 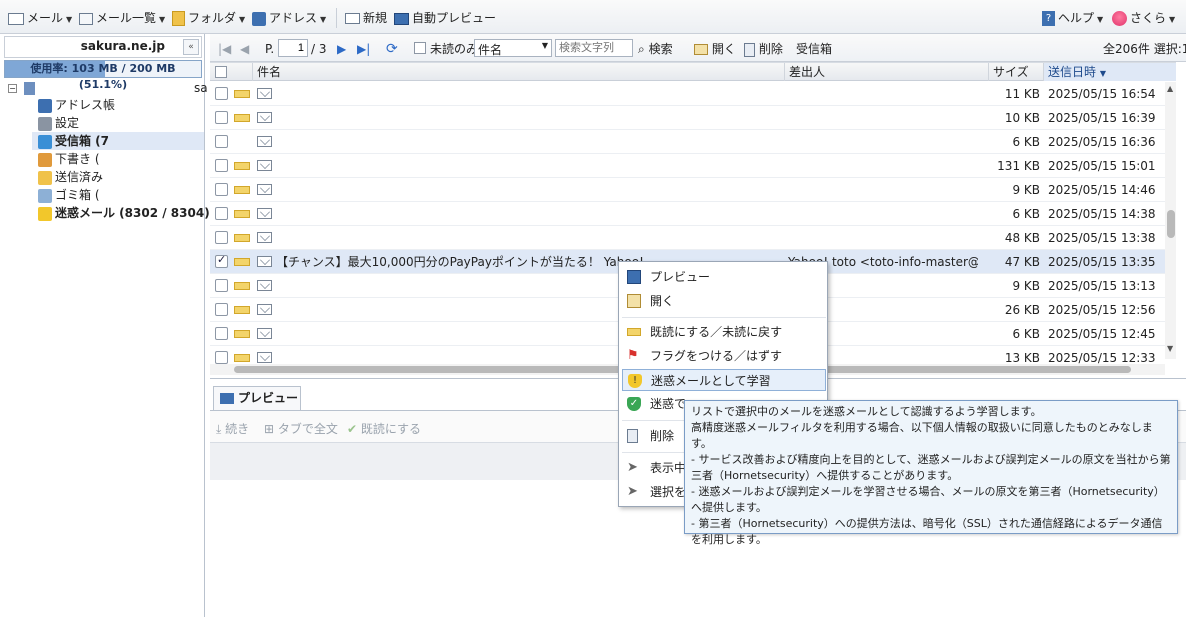 What do you see at coordinates (69, 195) in the screenshot?
I see `folder-item: ゴミ箱 (` at bounding box center [69, 195].